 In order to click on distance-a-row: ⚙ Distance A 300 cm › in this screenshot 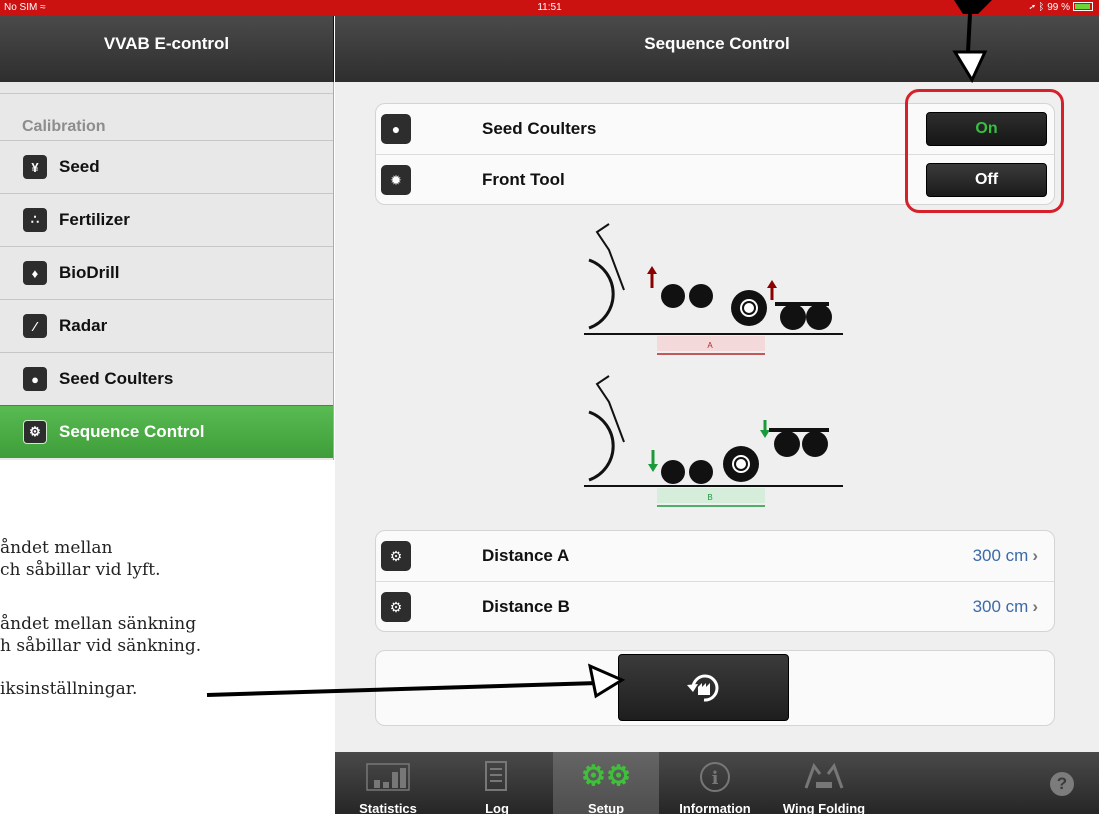, I will do `click(715, 556)`.